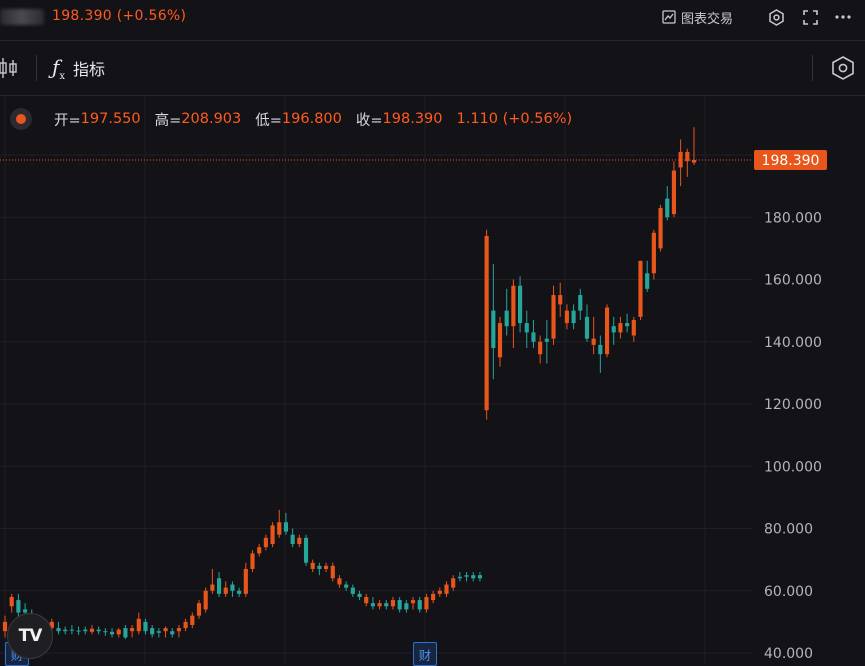  I want to click on settings-icon, so click(776, 17).